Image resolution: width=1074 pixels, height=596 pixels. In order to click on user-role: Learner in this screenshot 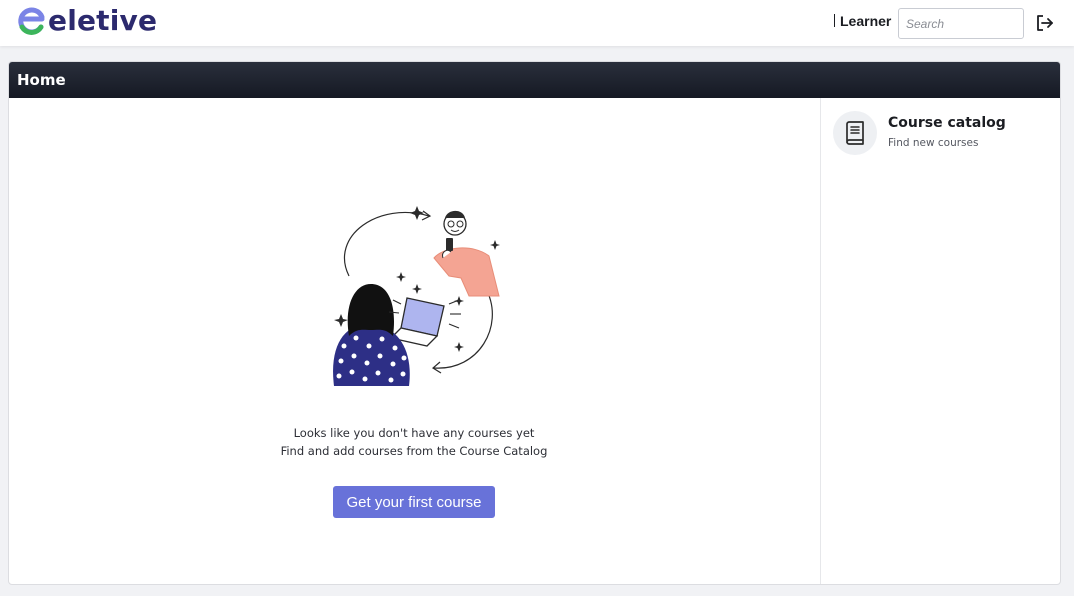, I will do `click(862, 21)`.